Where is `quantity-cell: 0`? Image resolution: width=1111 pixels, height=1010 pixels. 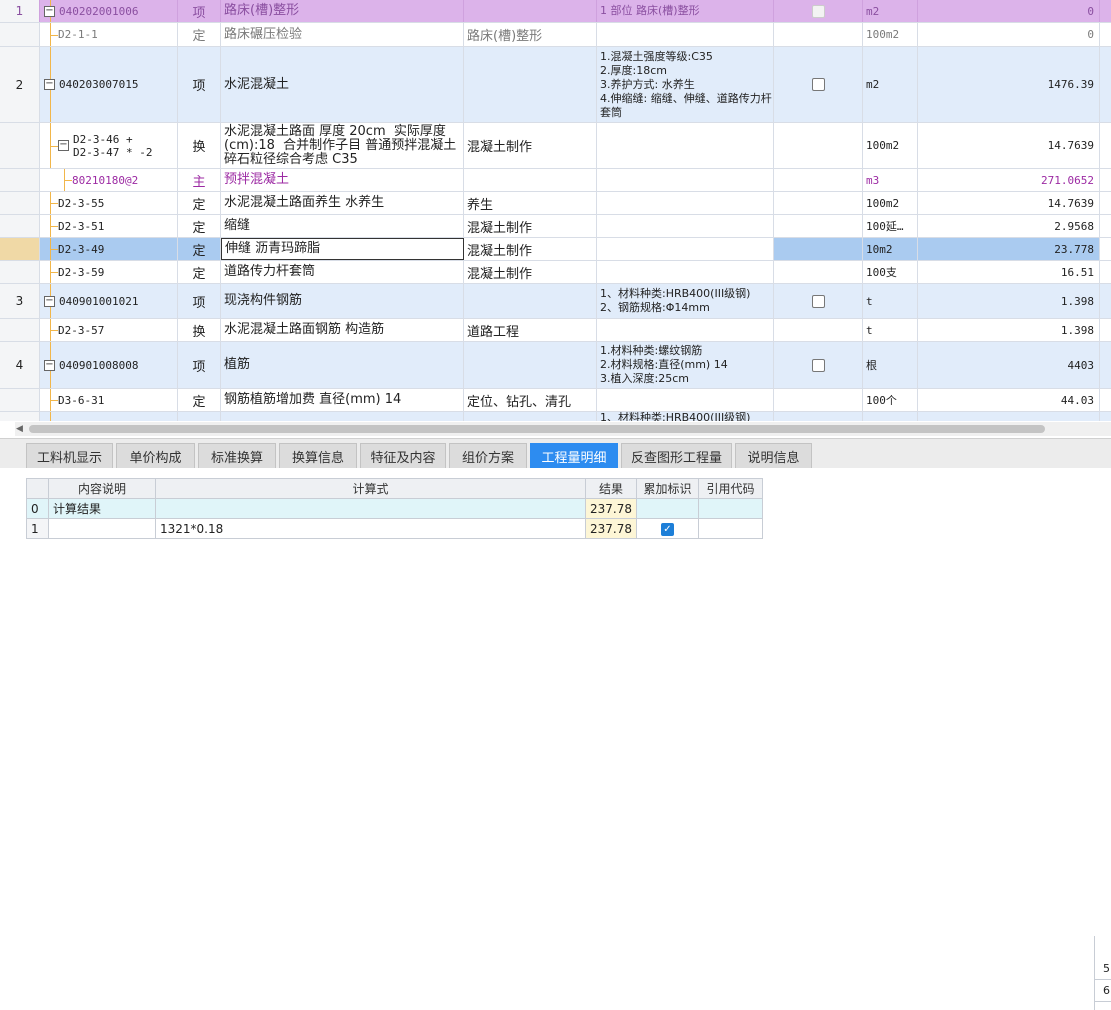
quantity-cell: 0 is located at coordinates (1009, 34).